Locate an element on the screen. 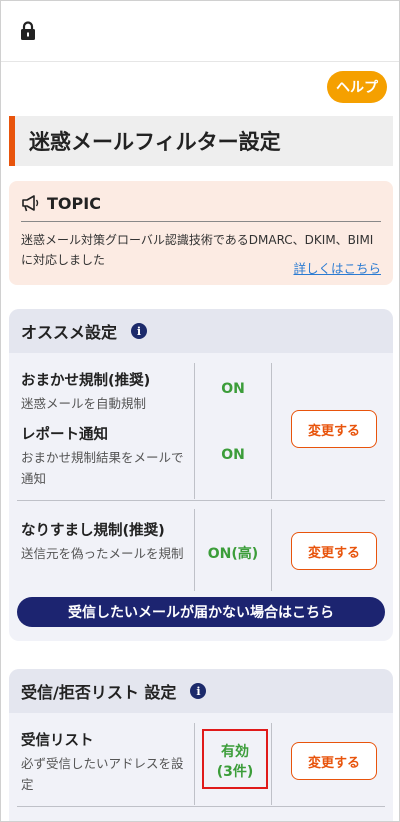 This screenshot has width=400, height=822. spoofing-filter-title: なりすまし規制(推奨) is located at coordinates (93, 531).